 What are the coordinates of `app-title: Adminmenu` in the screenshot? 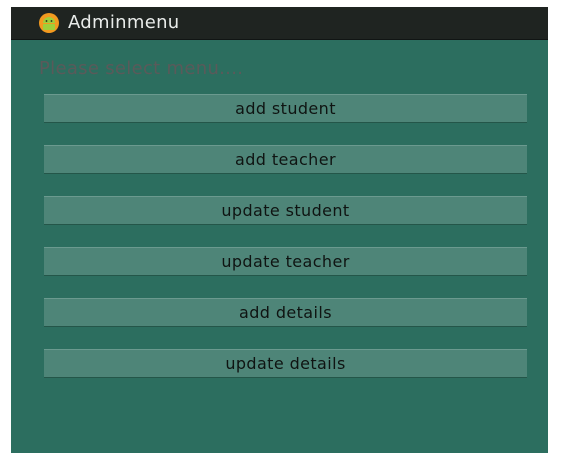 It's located at (124, 22).